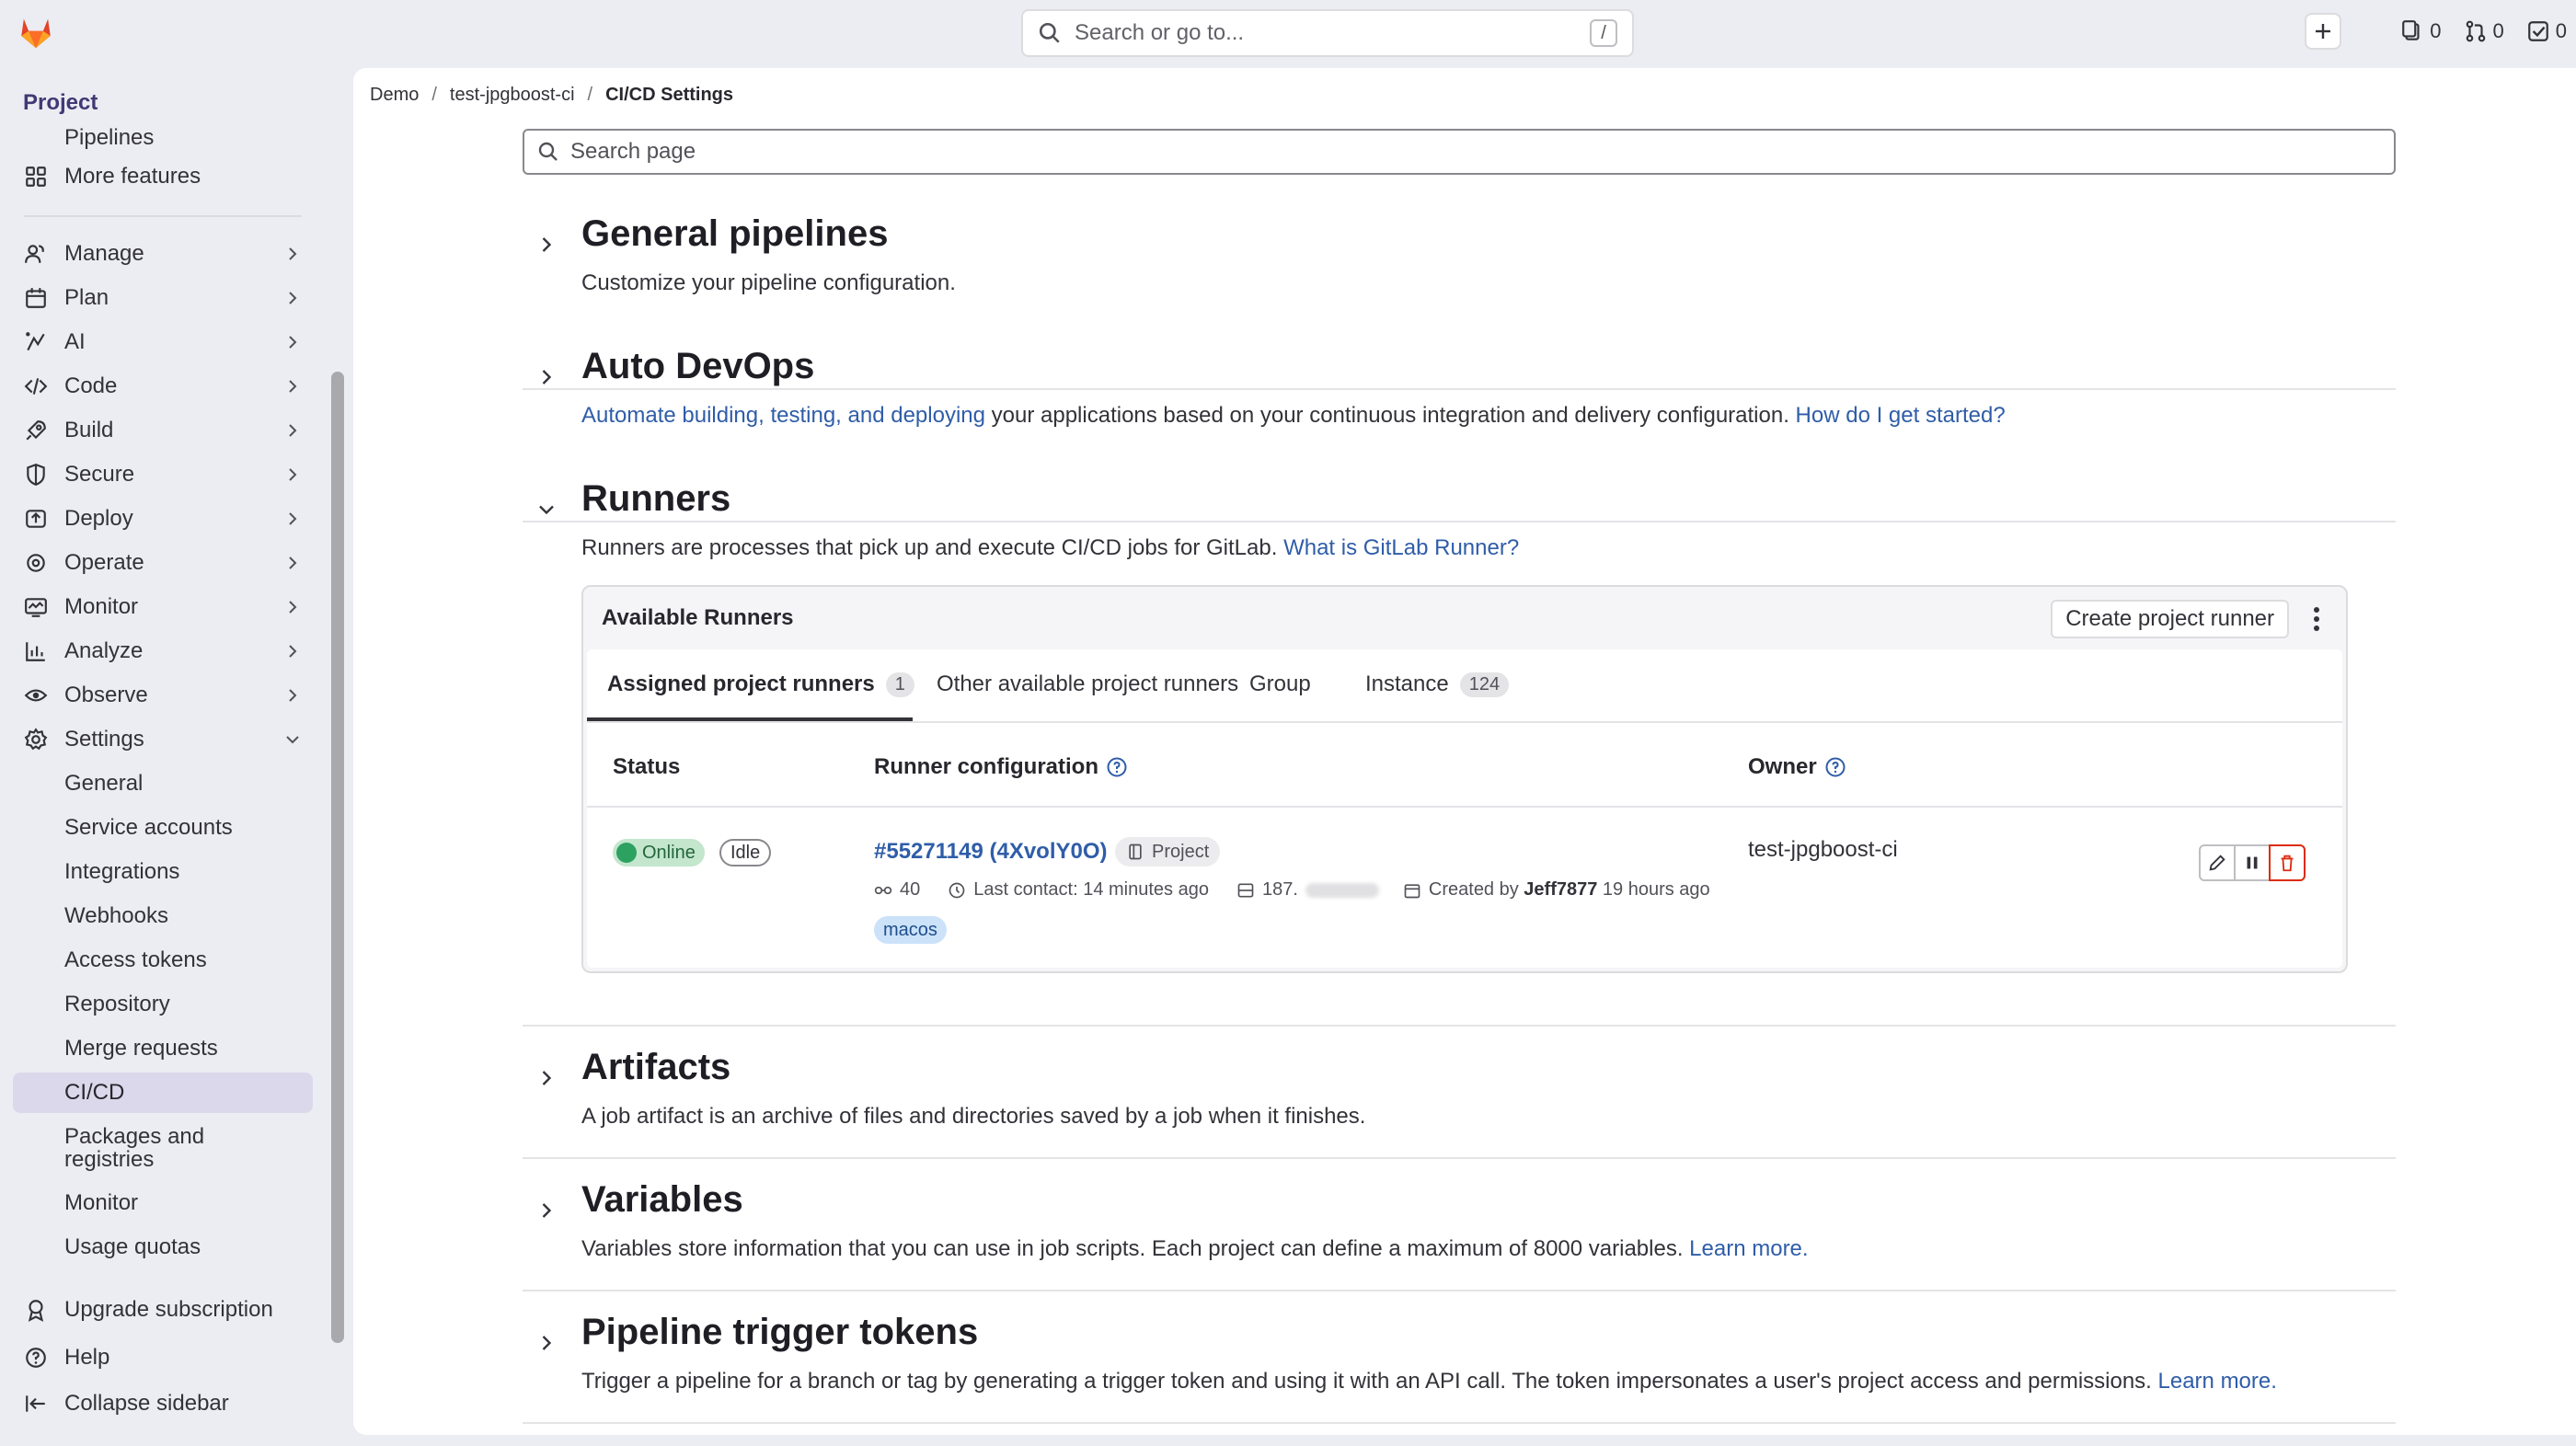  I want to click on sidebar-settings-integrations: Integrations, so click(163, 872).